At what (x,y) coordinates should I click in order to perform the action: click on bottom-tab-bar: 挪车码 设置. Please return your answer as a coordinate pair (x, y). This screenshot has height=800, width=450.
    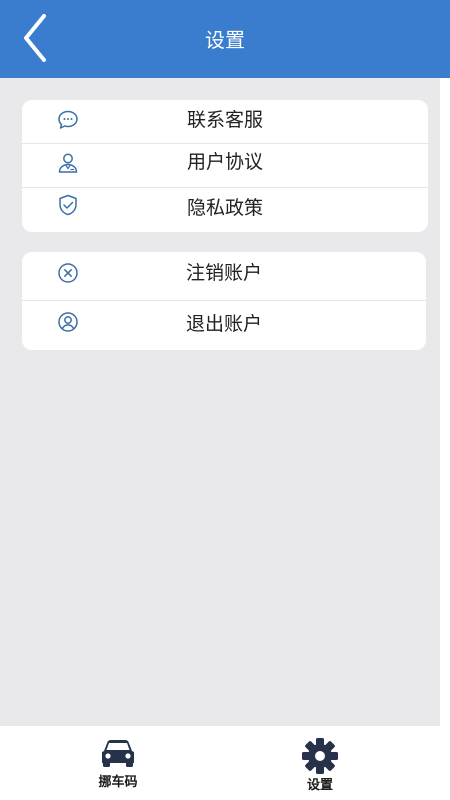
    Looking at the image, I should click on (225, 763).